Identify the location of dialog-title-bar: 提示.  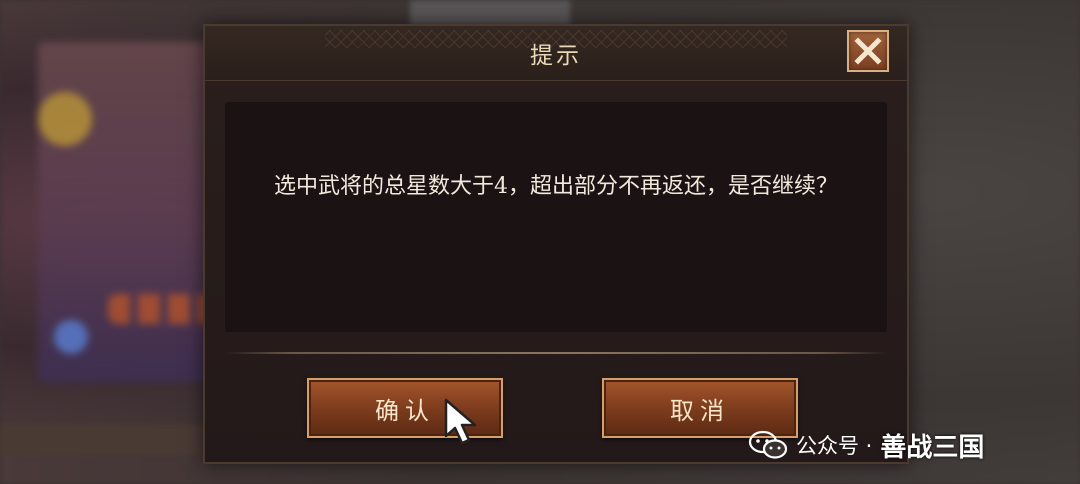
(556, 53).